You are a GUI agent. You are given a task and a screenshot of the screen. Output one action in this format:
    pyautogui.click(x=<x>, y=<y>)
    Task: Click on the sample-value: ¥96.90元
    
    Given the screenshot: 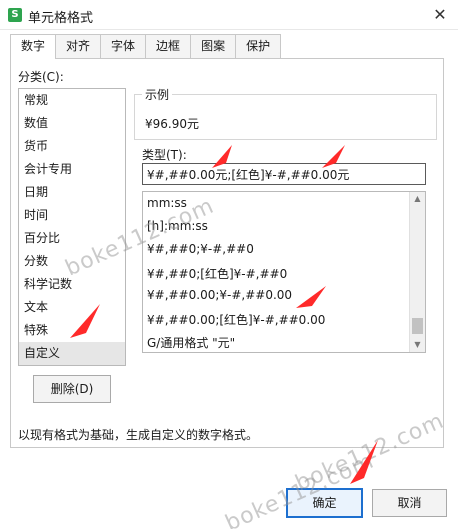 What is the action you would take?
    pyautogui.click(x=172, y=124)
    